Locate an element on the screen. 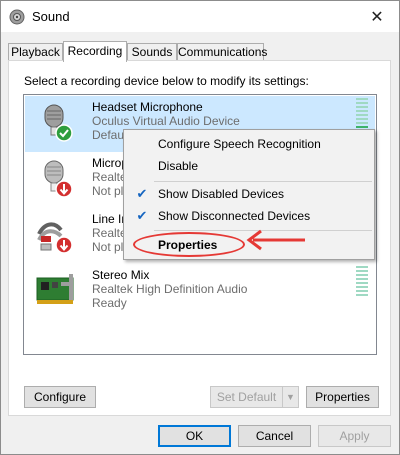 This screenshot has height=455, width=400. device-driver: Oculus Virtual Audio Device is located at coordinates (166, 121).